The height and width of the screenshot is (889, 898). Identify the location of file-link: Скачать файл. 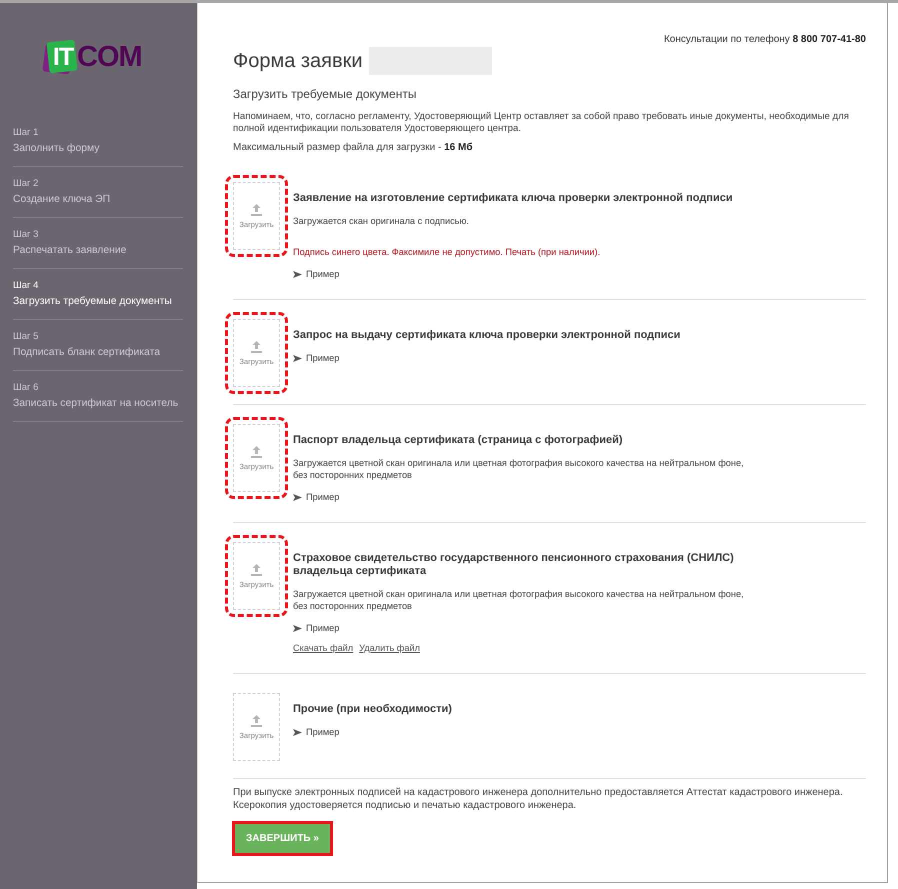
(323, 648).